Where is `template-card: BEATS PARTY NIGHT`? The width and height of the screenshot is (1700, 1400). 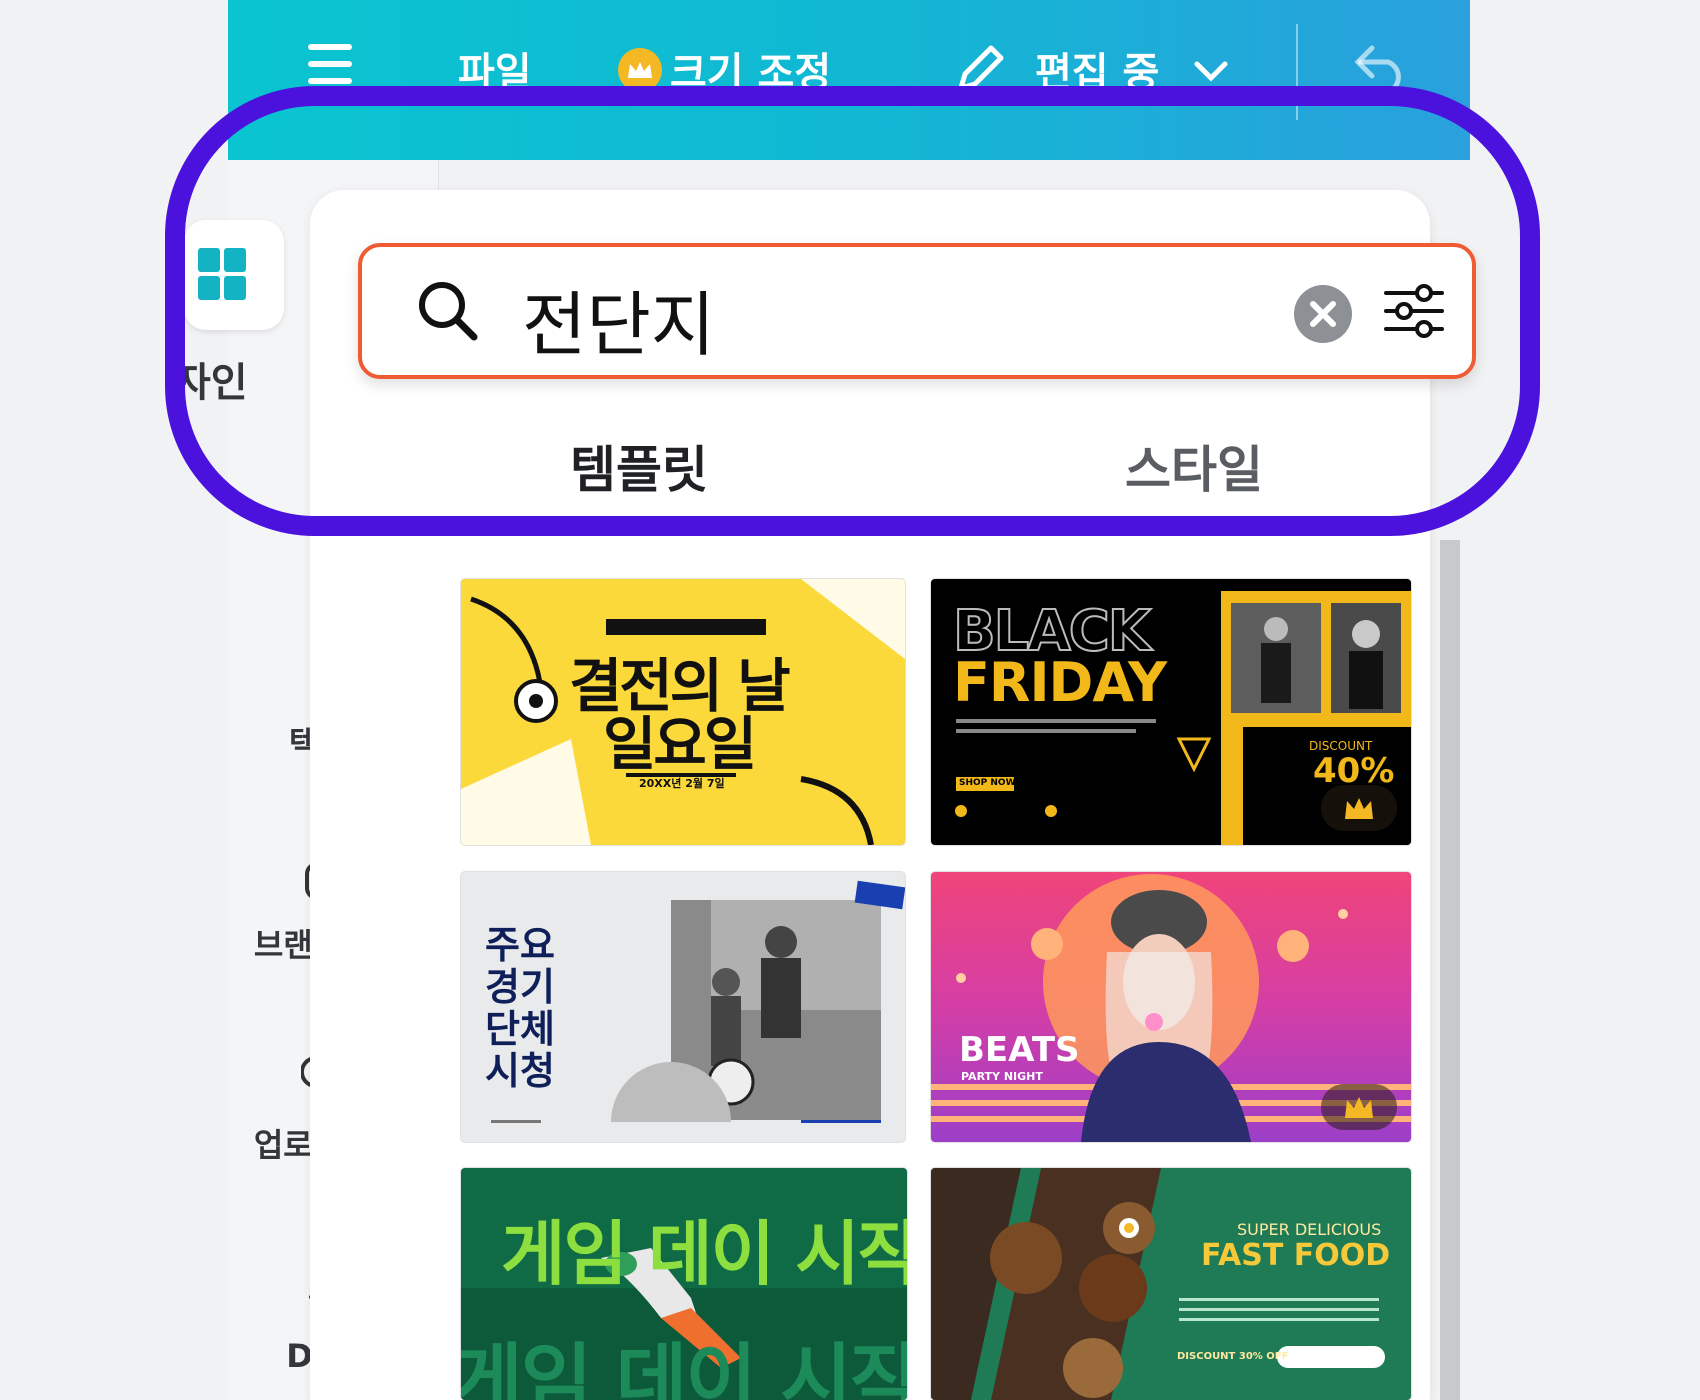 template-card: BEATS PARTY NIGHT is located at coordinates (1171, 1007).